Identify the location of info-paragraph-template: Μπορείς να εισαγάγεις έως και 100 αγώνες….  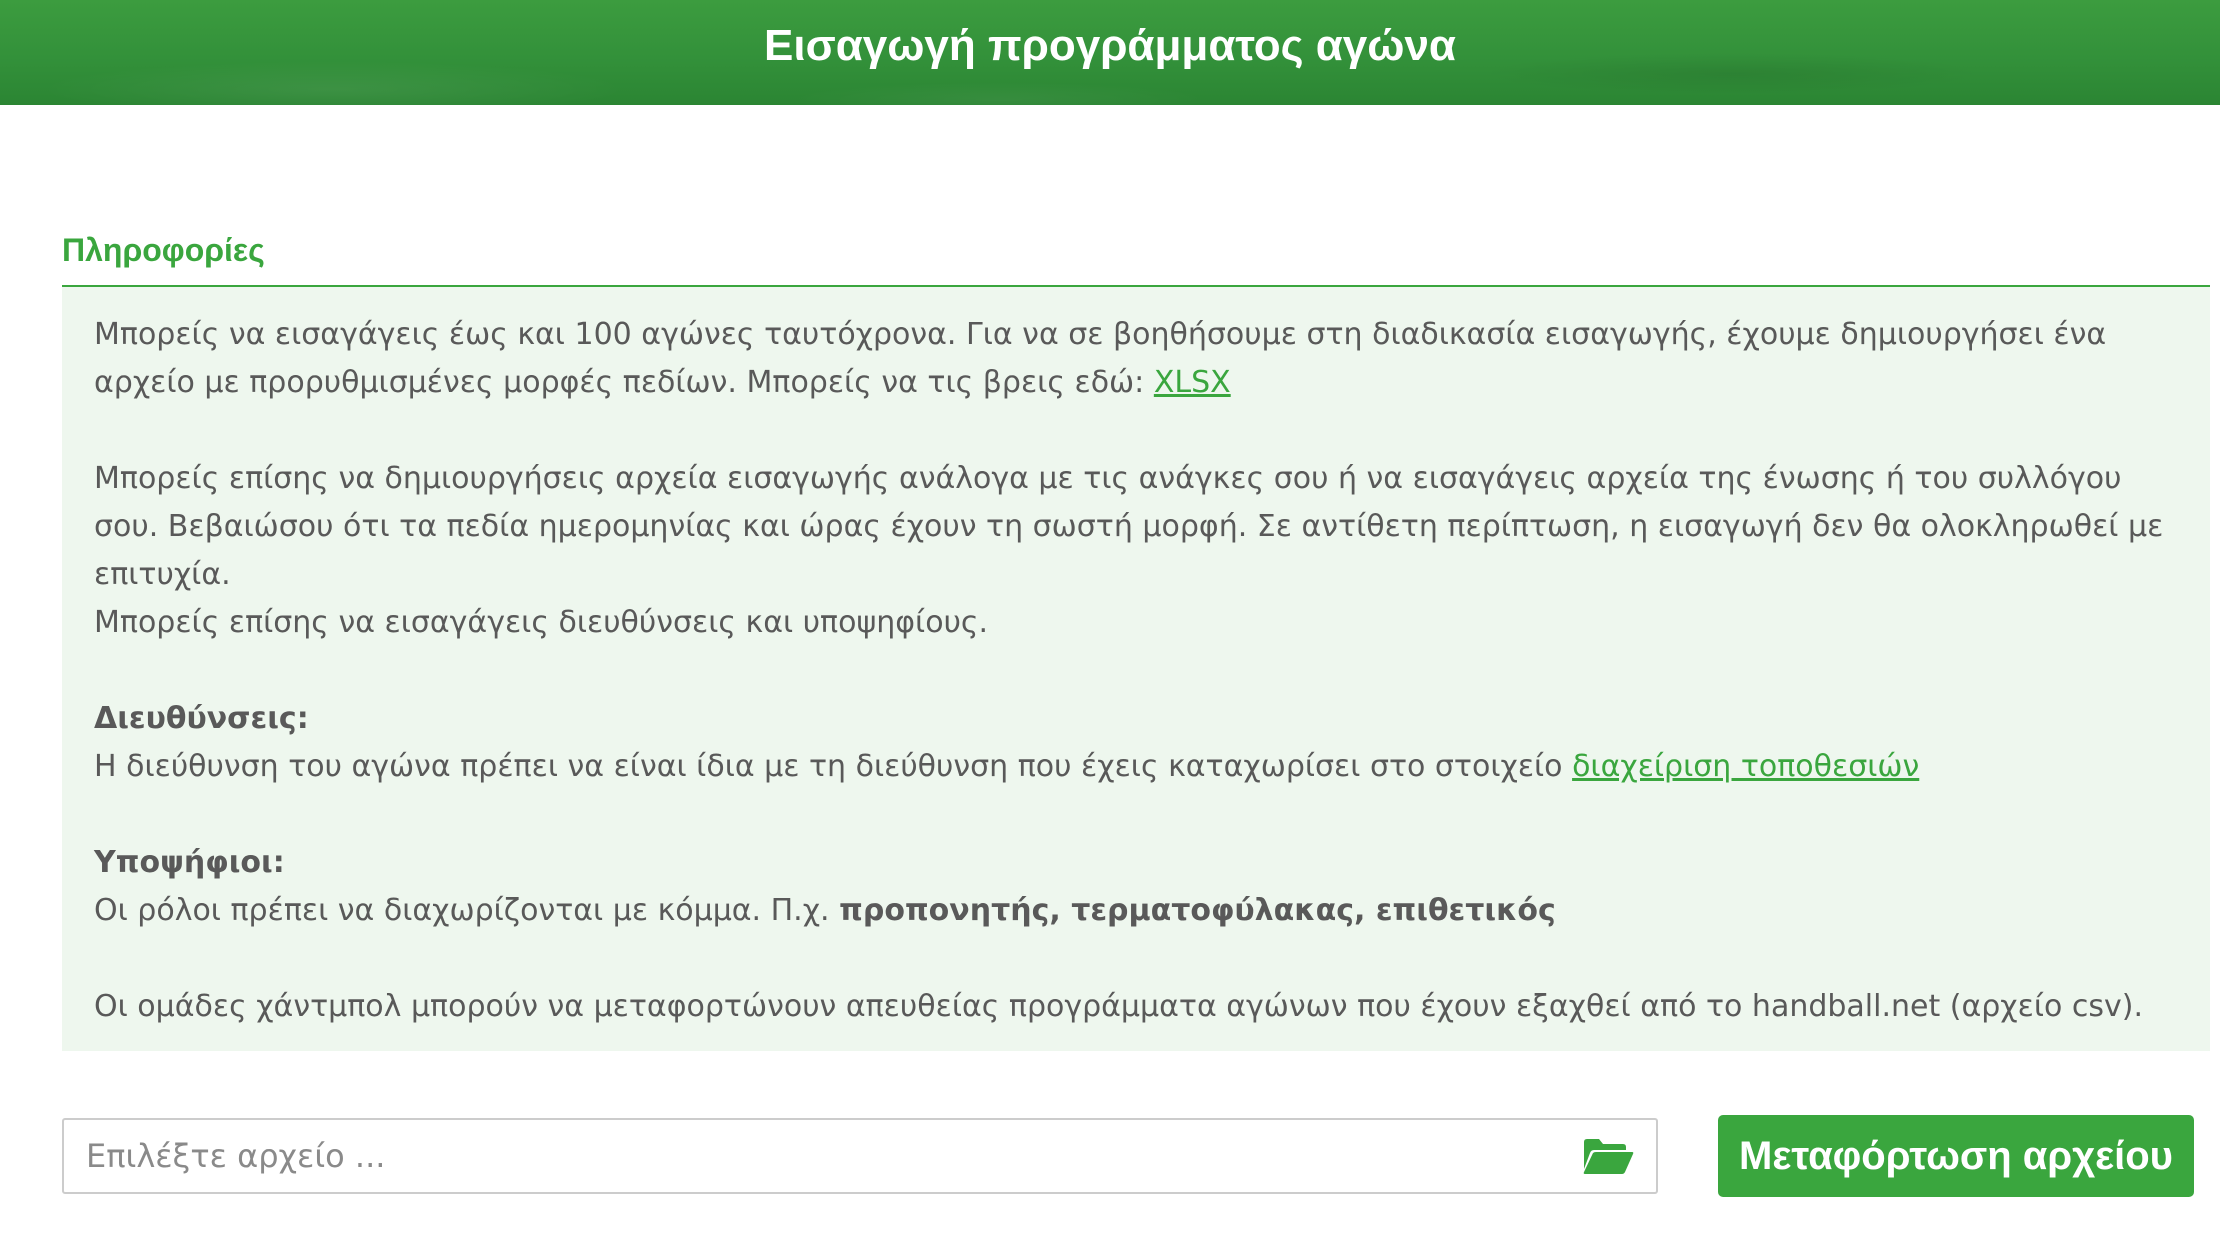
(1136, 359).